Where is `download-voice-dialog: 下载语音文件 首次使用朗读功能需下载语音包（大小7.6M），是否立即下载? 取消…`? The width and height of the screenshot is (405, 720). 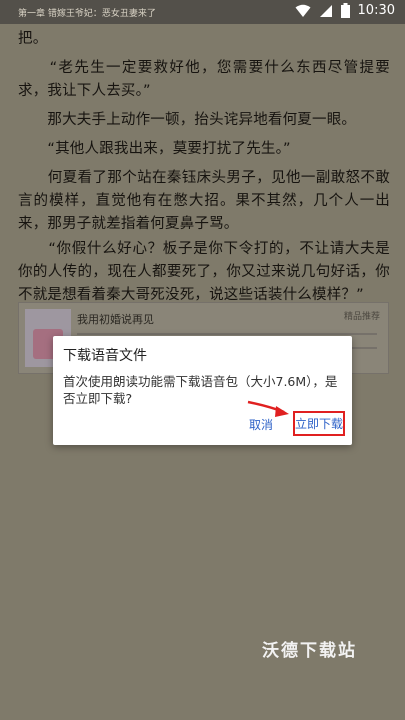
download-voice-dialog: 下载语音文件 首次使用朗读功能需下载语音包（大小7.6M），是否立即下载? 取消… is located at coordinates (202, 390).